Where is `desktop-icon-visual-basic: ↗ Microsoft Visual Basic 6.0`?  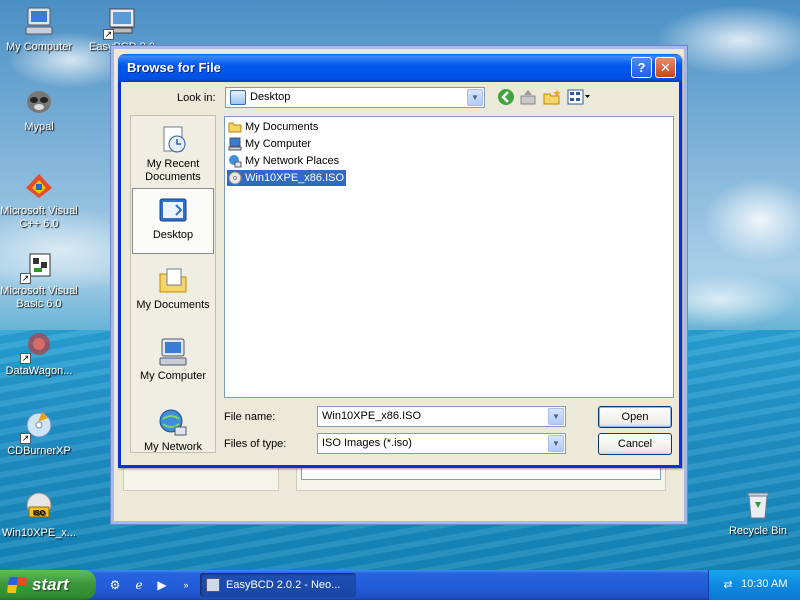 desktop-icon-visual-basic: ↗ Microsoft Visual Basic 6.0 is located at coordinates (40, 279).